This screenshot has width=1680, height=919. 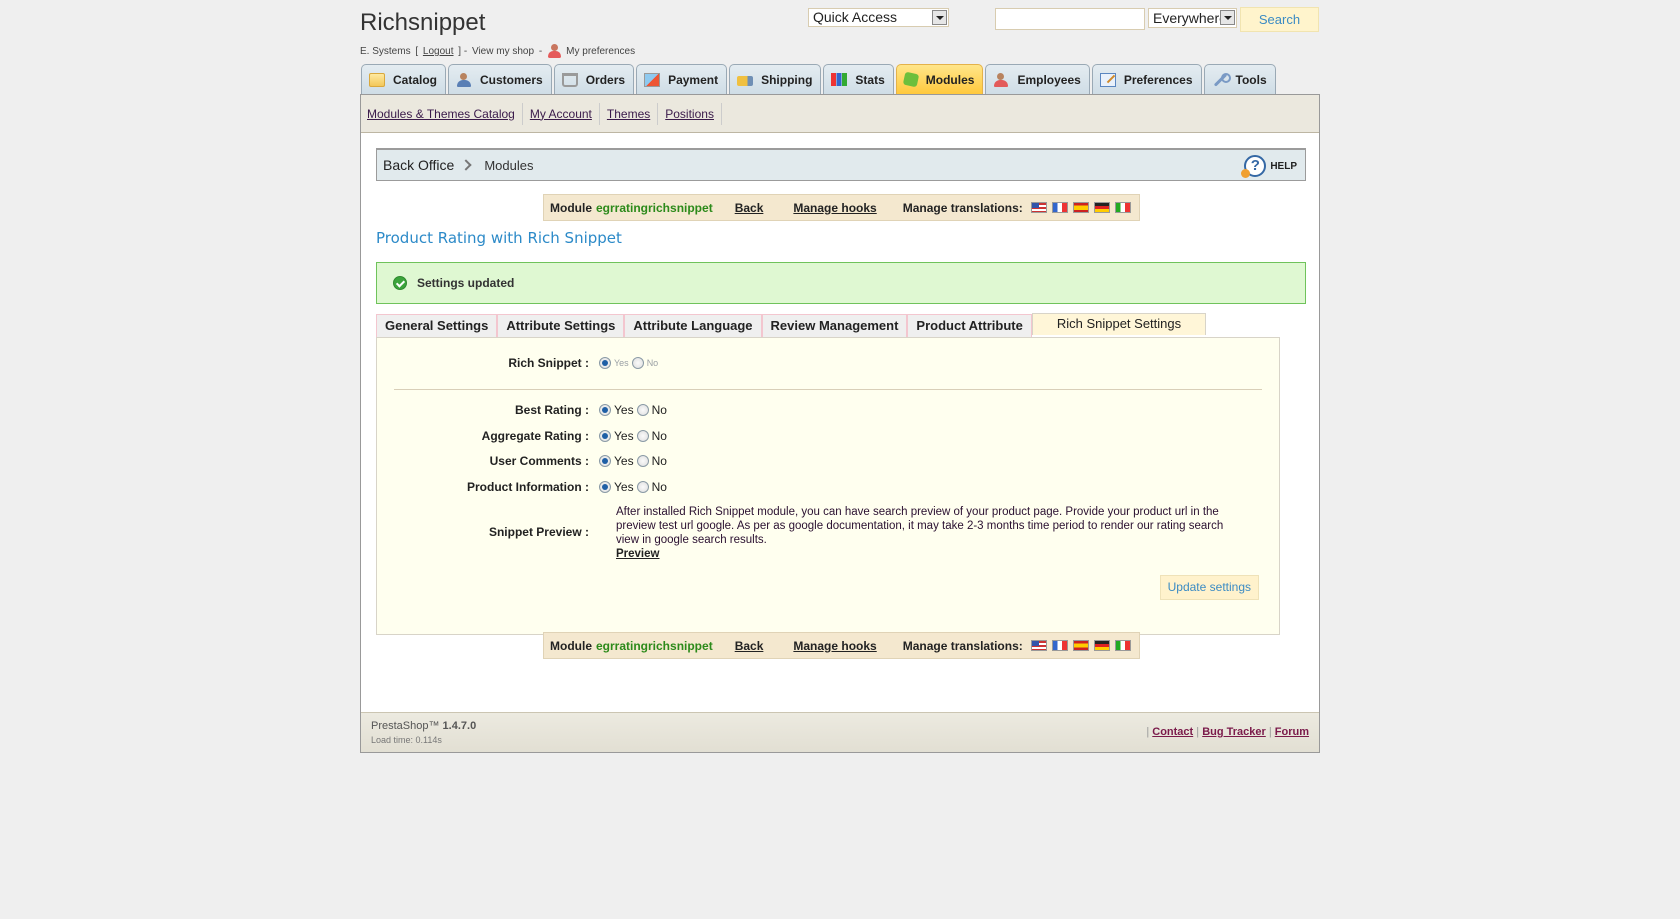 I want to click on help-icon: ?, so click(x=1254, y=166).